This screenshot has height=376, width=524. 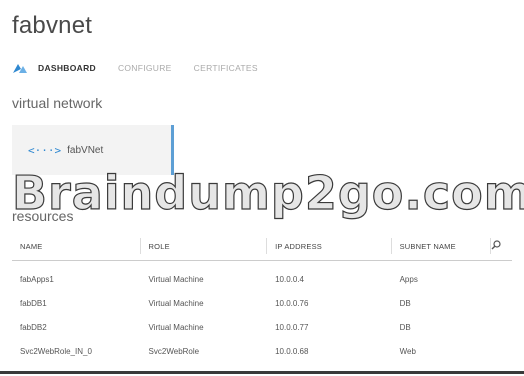 What do you see at coordinates (292, 327) in the screenshot?
I see `cell-ip-address: 10.0.0.77` at bounding box center [292, 327].